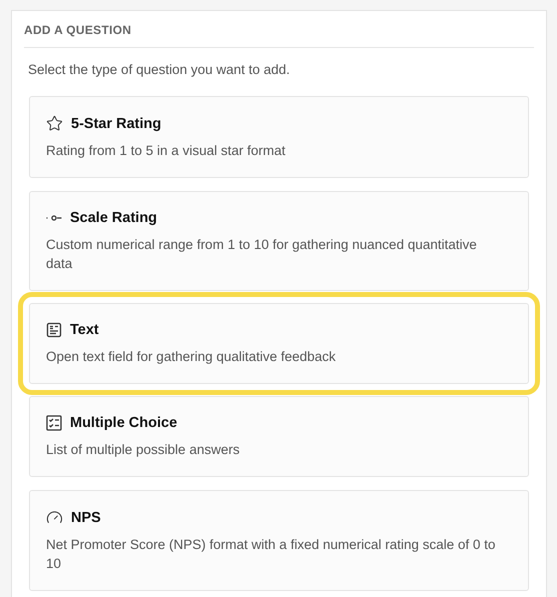 The height and width of the screenshot is (597, 557). What do you see at coordinates (262, 254) in the screenshot?
I see `option-description: Custom numerical range from 1 to 10 for gathering nuanced quantitative data` at bounding box center [262, 254].